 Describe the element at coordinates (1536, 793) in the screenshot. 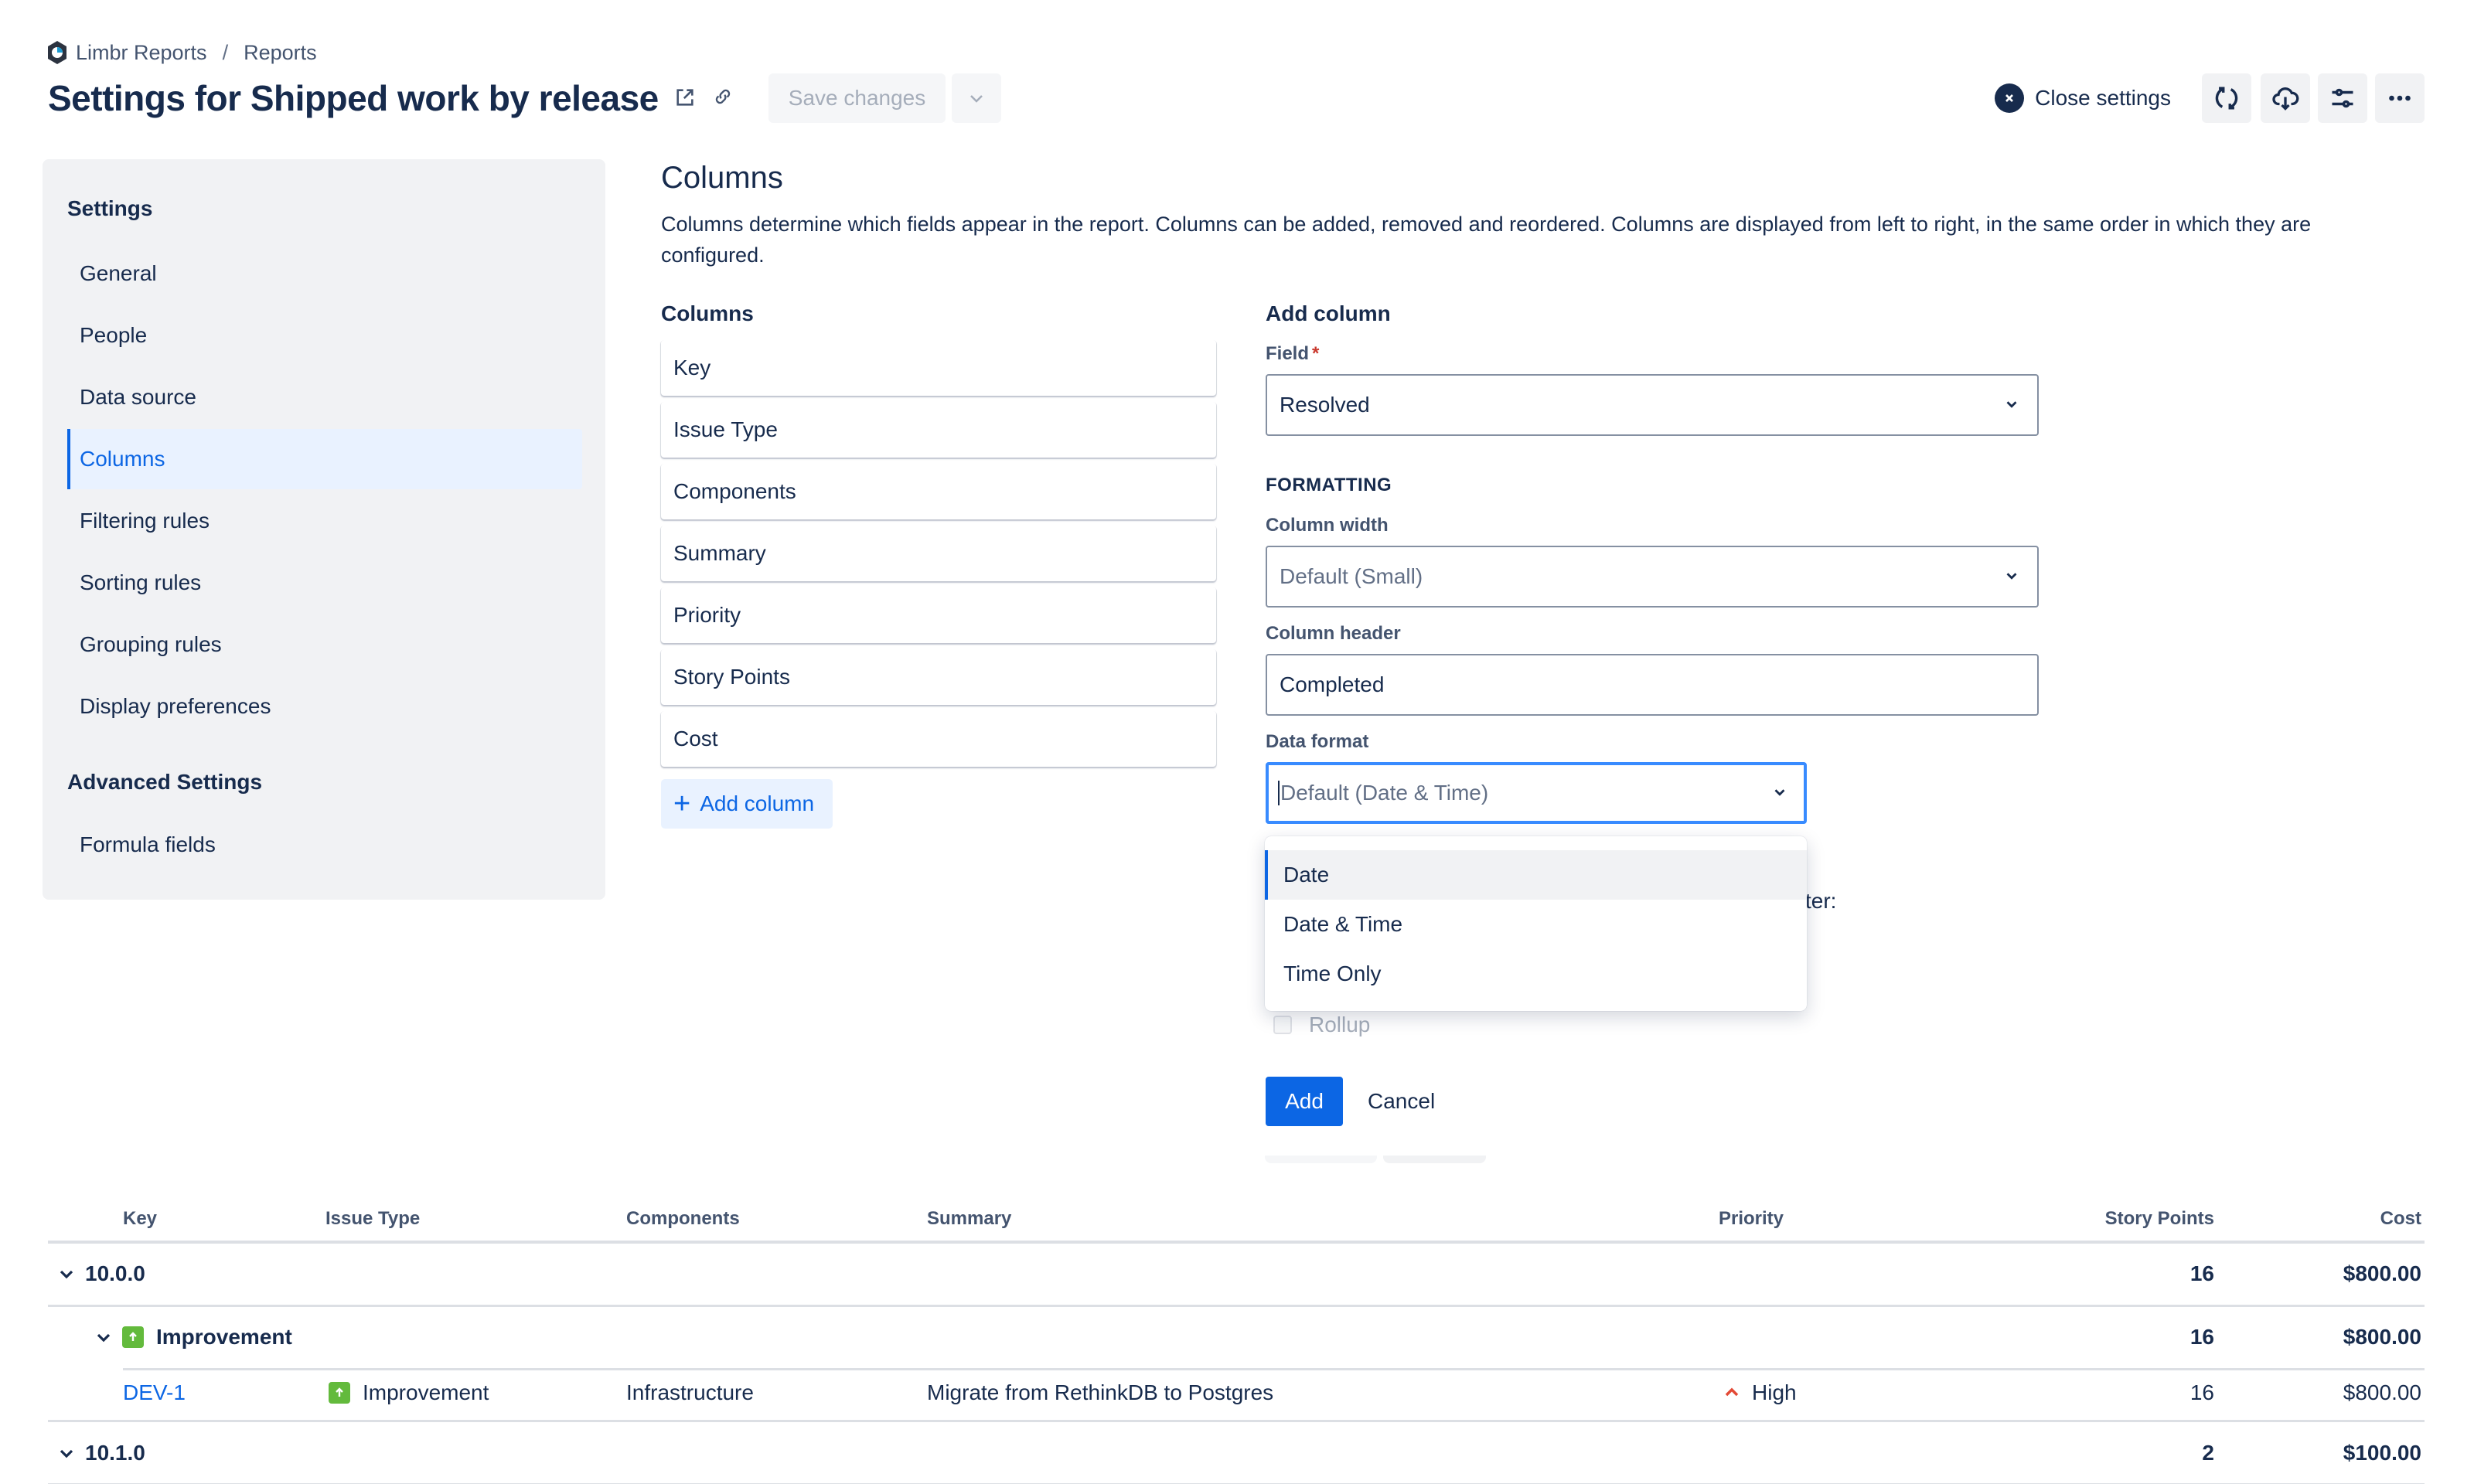

I see `data-format-select: Default (Date & Time)` at that location.